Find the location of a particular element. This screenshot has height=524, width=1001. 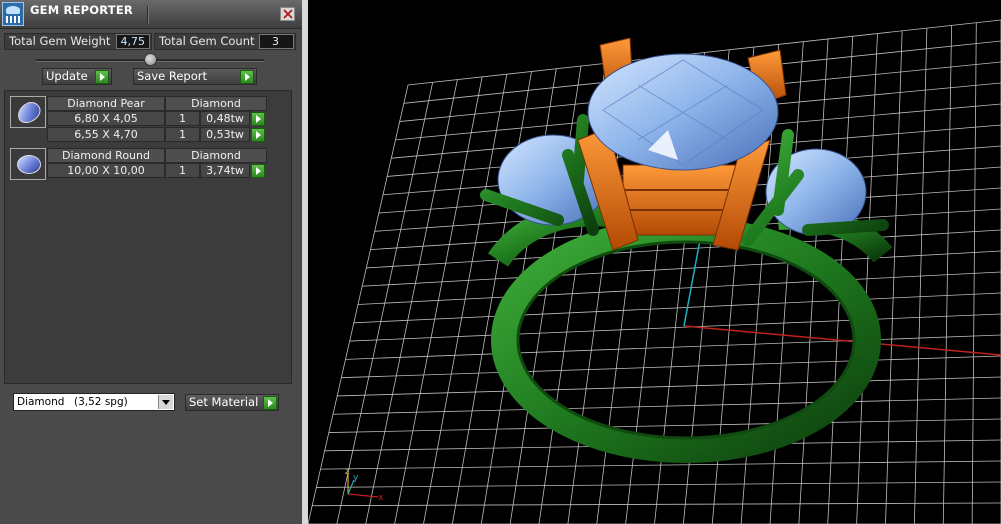

set-material-go-icon is located at coordinates (270, 403).